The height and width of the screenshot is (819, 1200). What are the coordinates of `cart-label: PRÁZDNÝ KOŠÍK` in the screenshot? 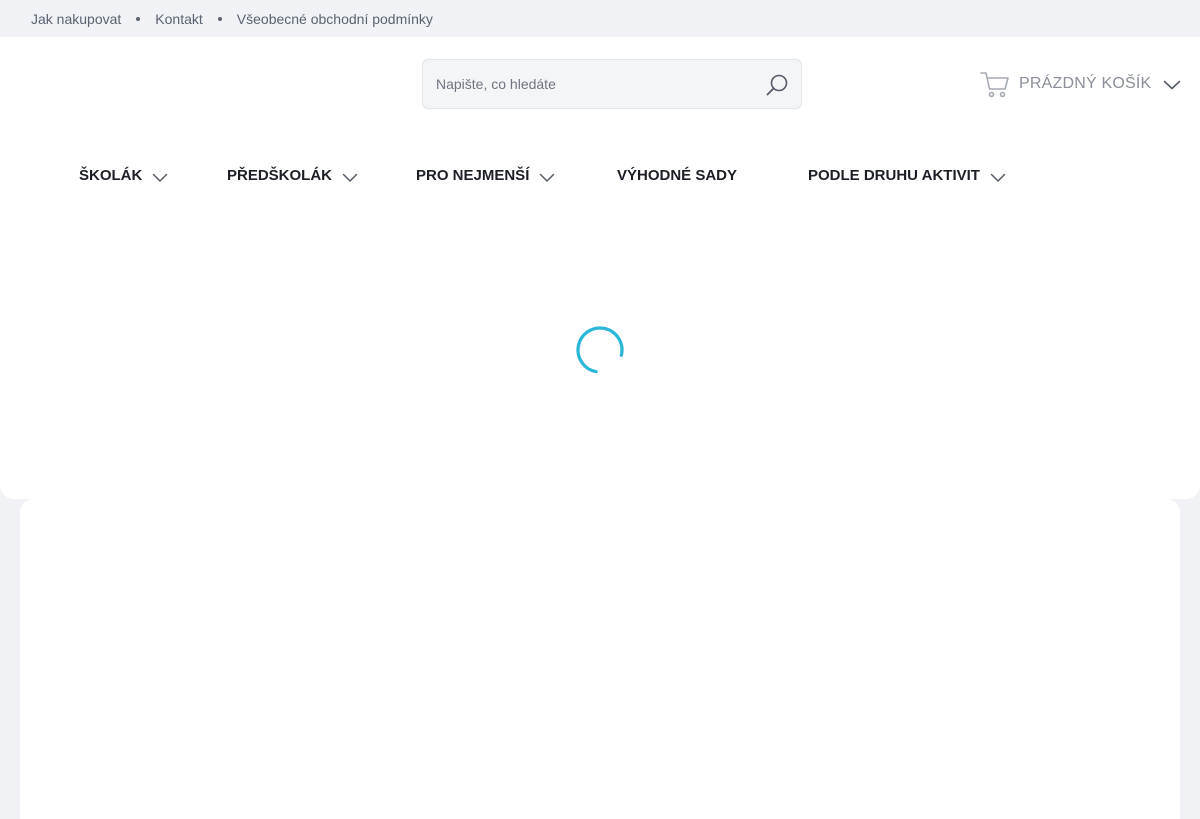 It's located at (1085, 83).